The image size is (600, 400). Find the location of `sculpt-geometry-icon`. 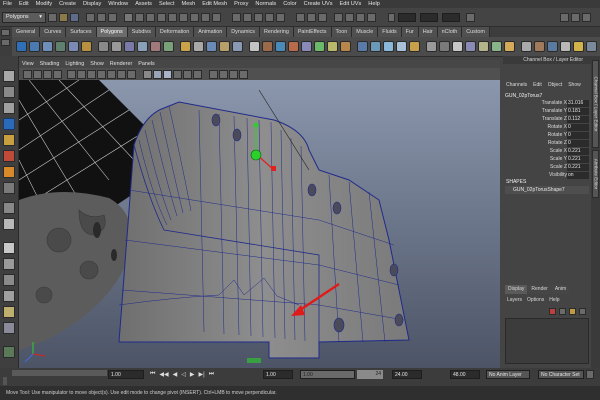

sculpt-geometry-icon is located at coordinates (254, 46).